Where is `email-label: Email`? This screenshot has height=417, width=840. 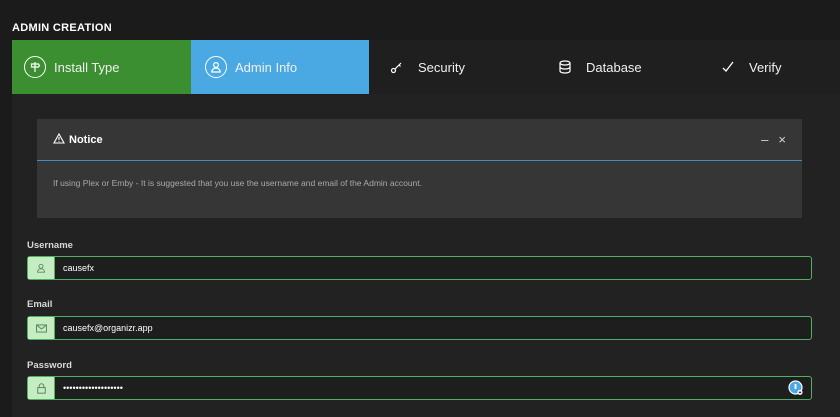
email-label: Email is located at coordinates (40, 304).